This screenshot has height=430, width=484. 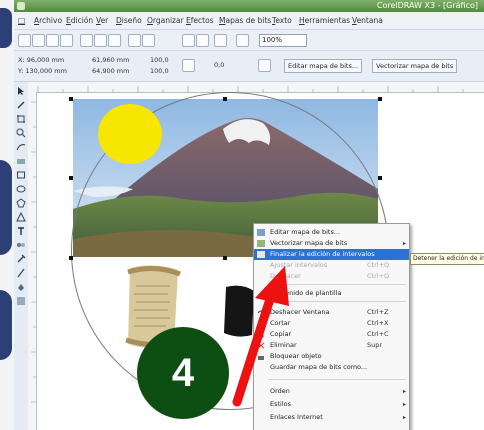 What do you see at coordinates (41, 60) in the screenshot?
I see `x-position-field: X: 96,000 mm` at bounding box center [41, 60].